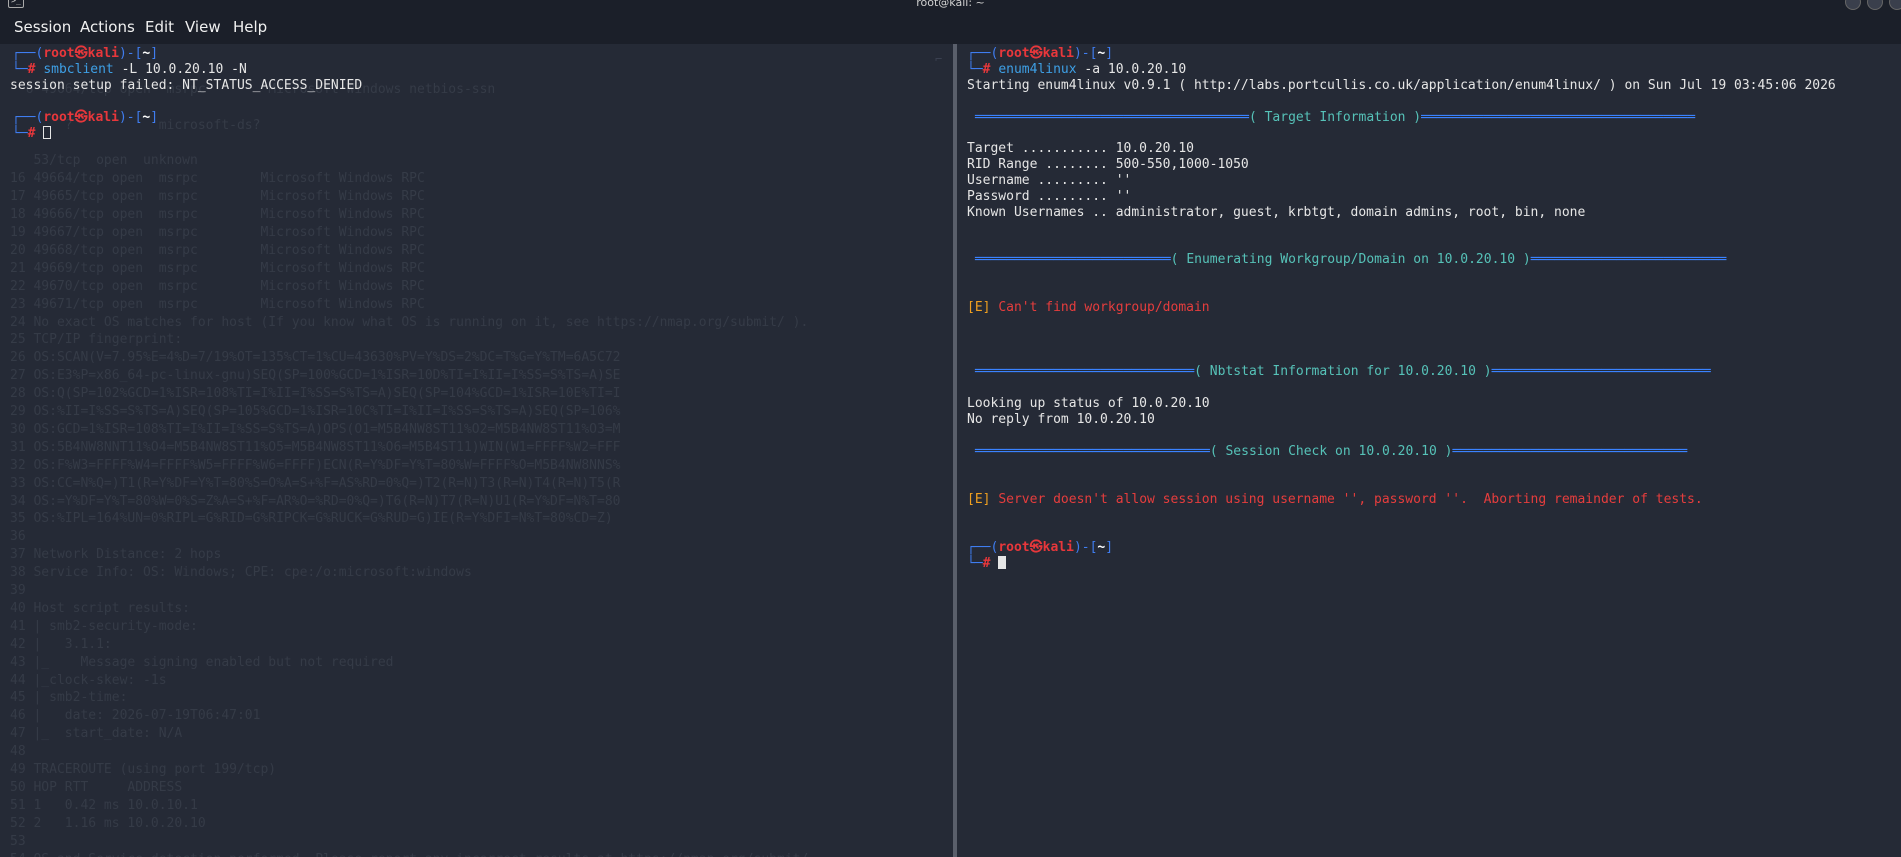 This screenshot has width=1901, height=857. Describe the element at coordinates (104, 626) in the screenshot. I see `scrollback-line: 41 | smb2-security-mode:` at that location.